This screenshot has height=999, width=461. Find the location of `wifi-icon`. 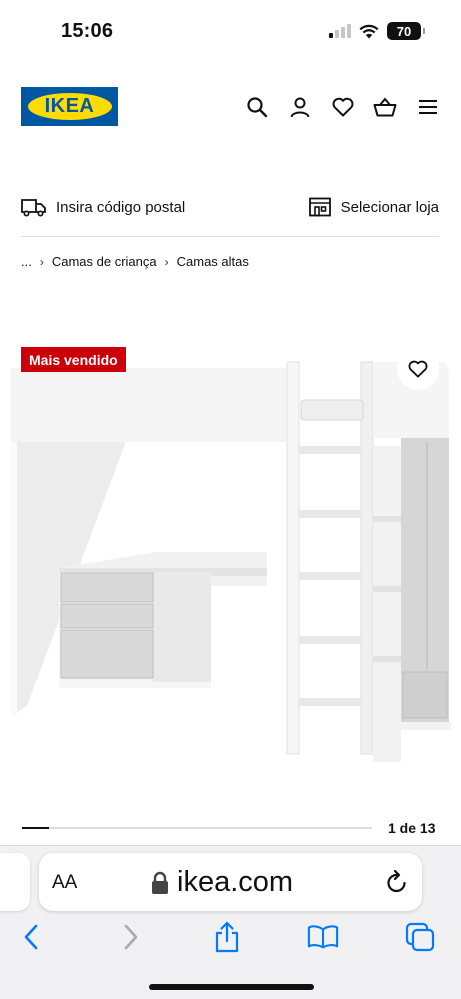

wifi-icon is located at coordinates (369, 31).